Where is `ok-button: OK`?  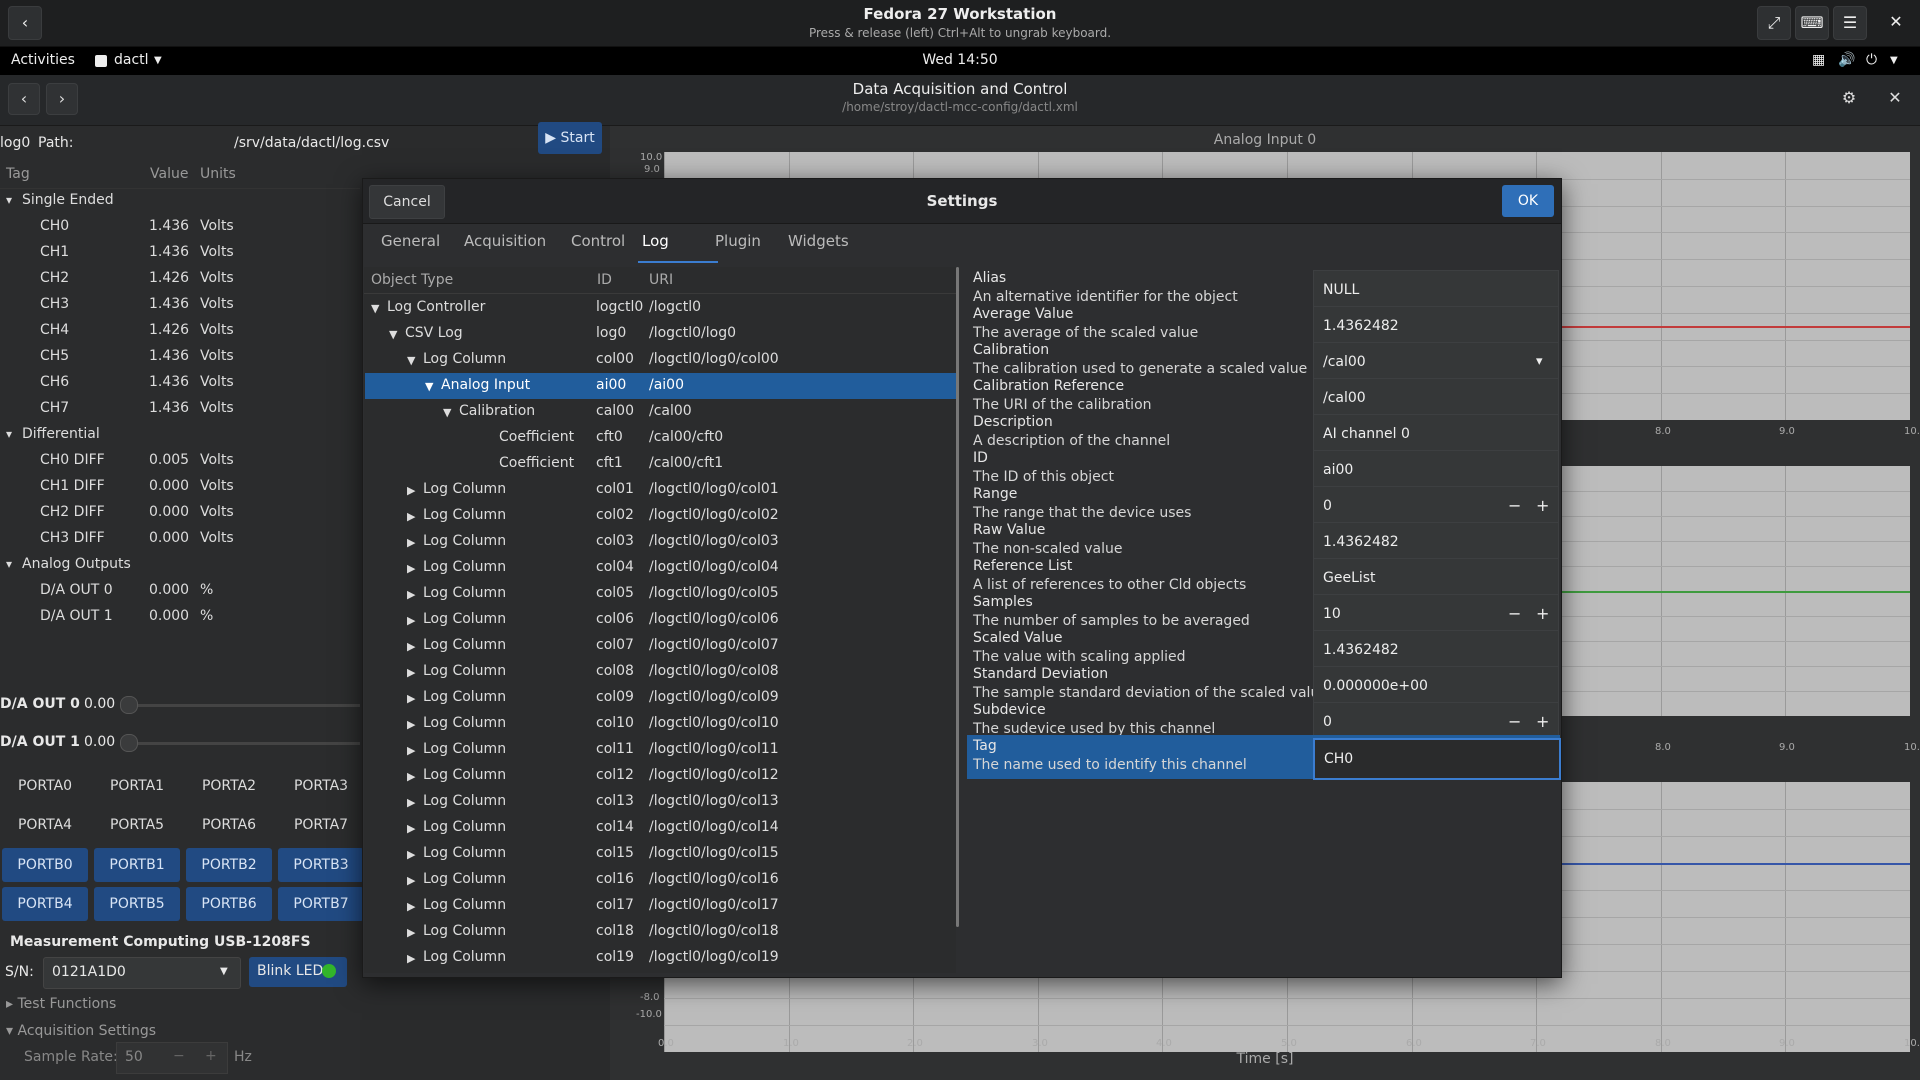 ok-button: OK is located at coordinates (1528, 201).